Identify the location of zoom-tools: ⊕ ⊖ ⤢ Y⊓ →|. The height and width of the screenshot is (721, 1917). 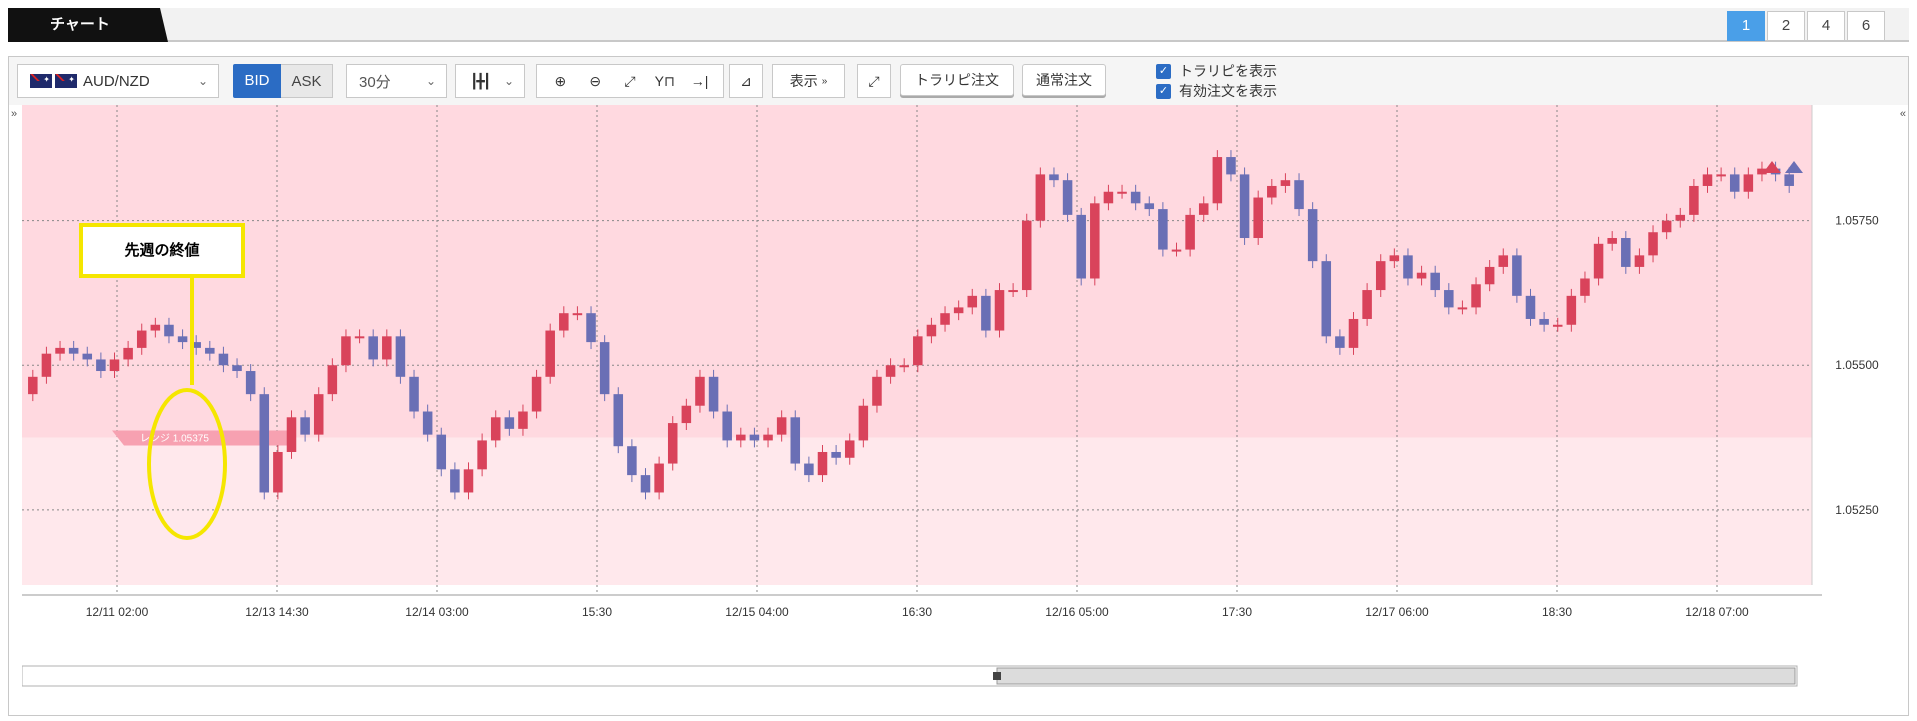
(630, 81).